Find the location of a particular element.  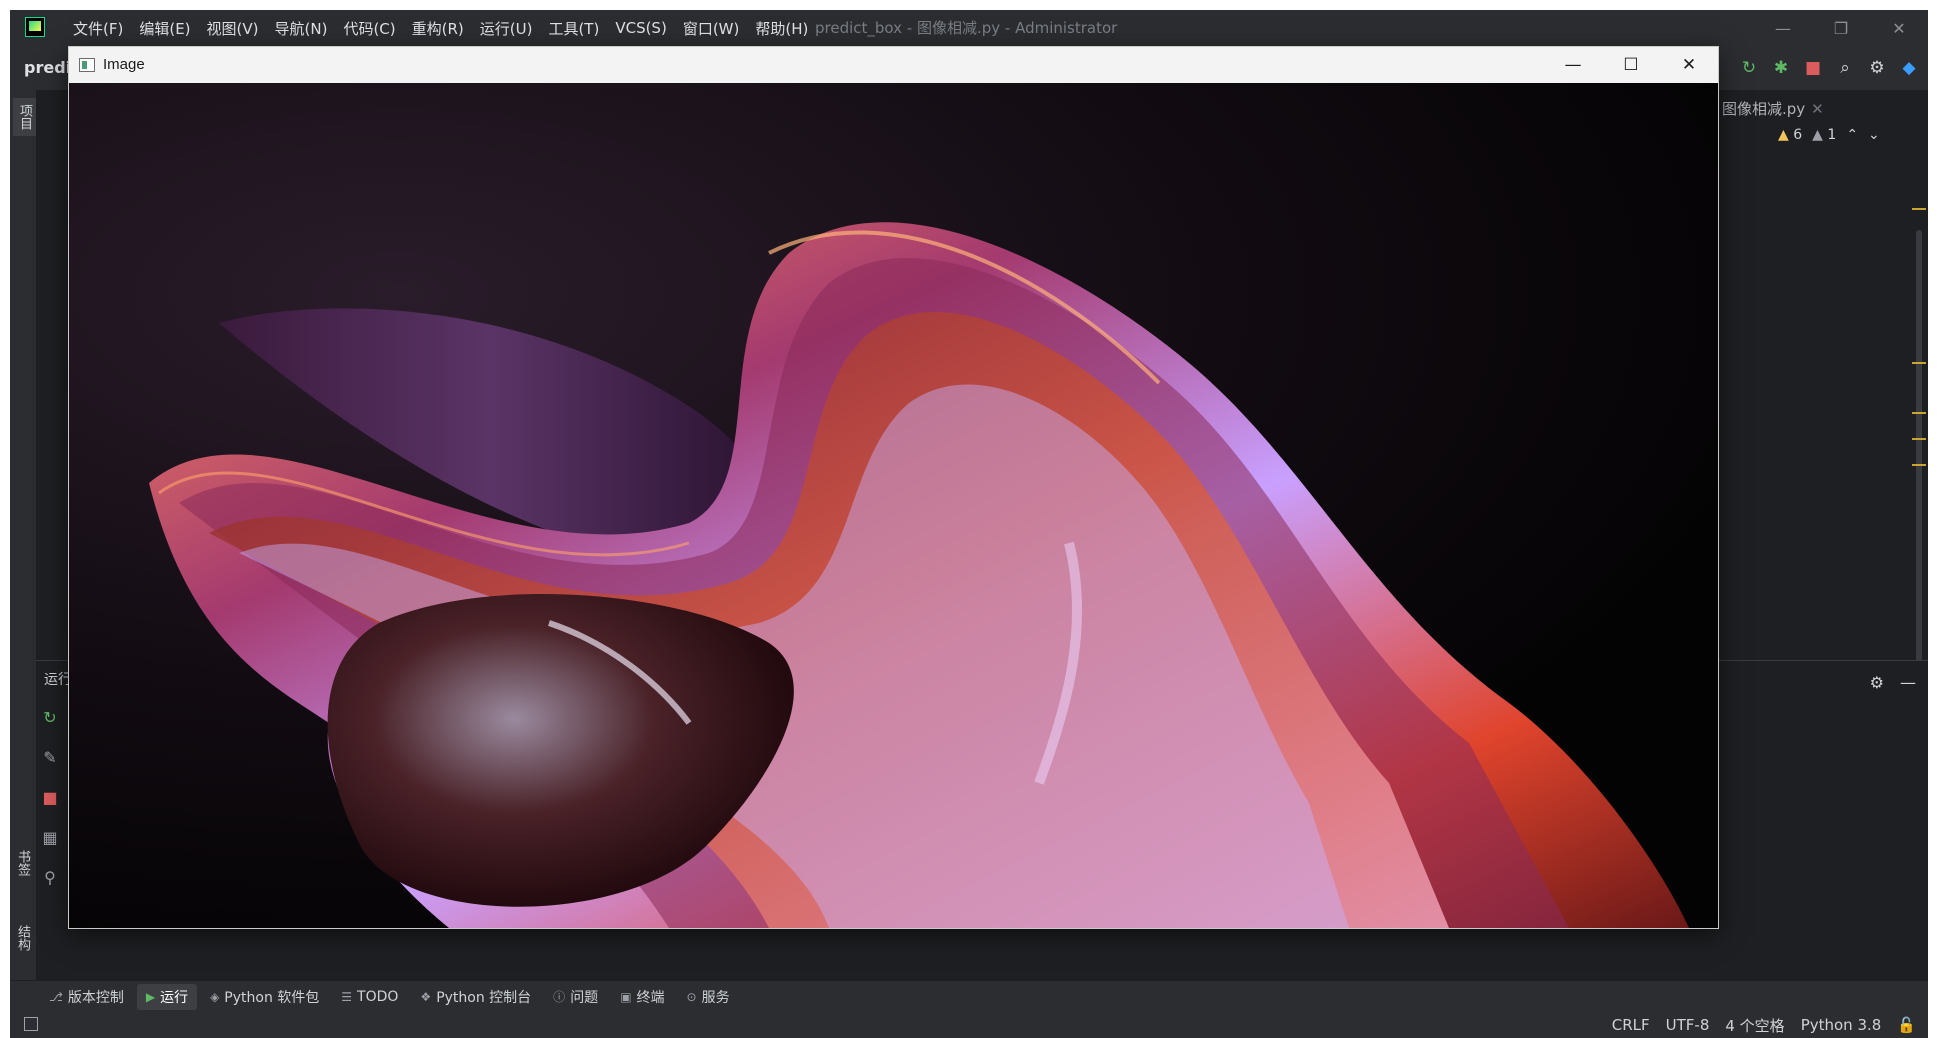

menu-help: 帮助(H) is located at coordinates (781, 28).